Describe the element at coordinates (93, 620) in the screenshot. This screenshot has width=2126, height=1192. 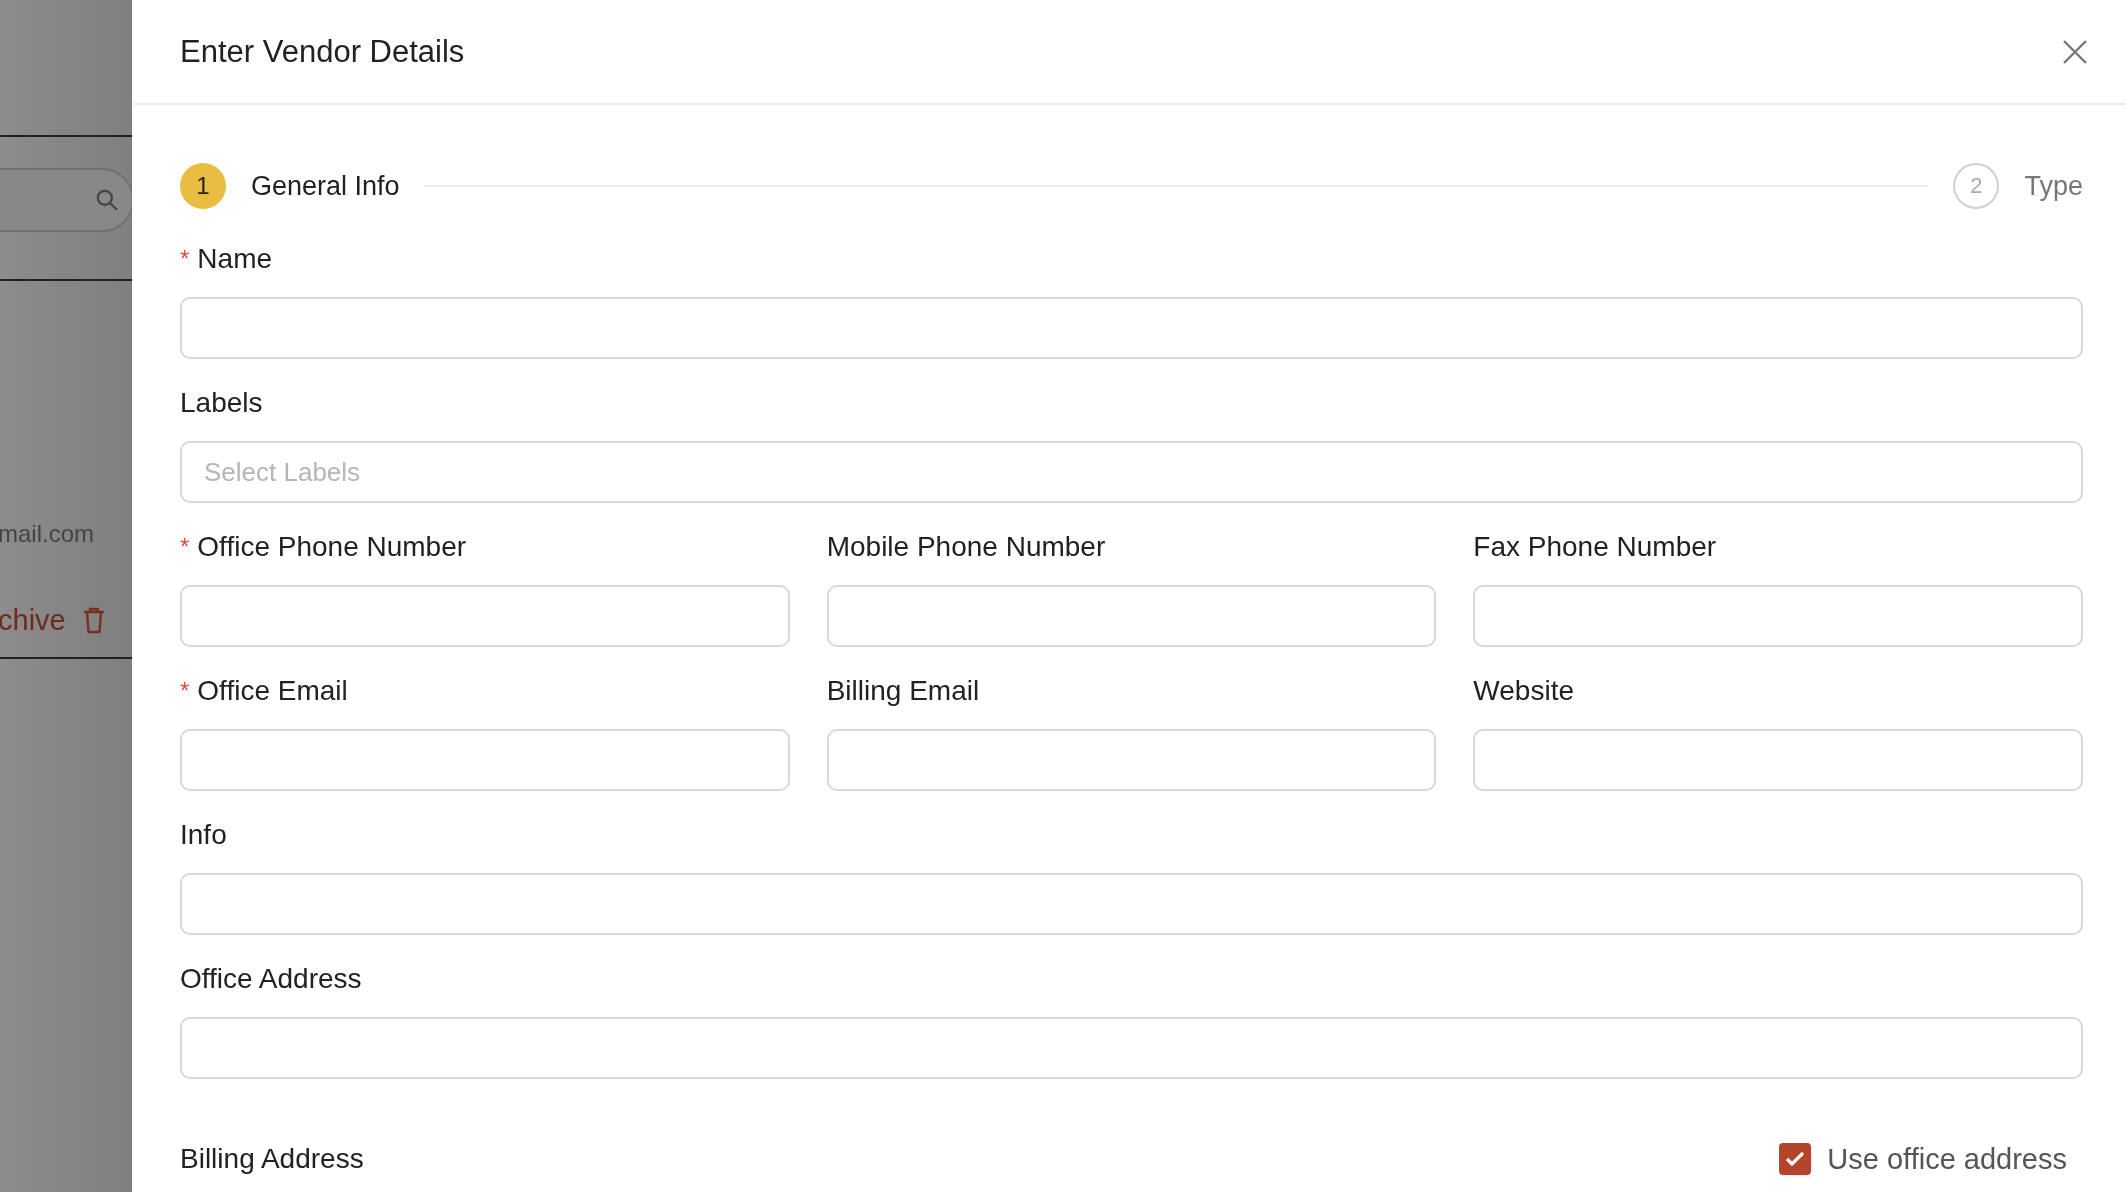
I see `trash-icon` at that location.